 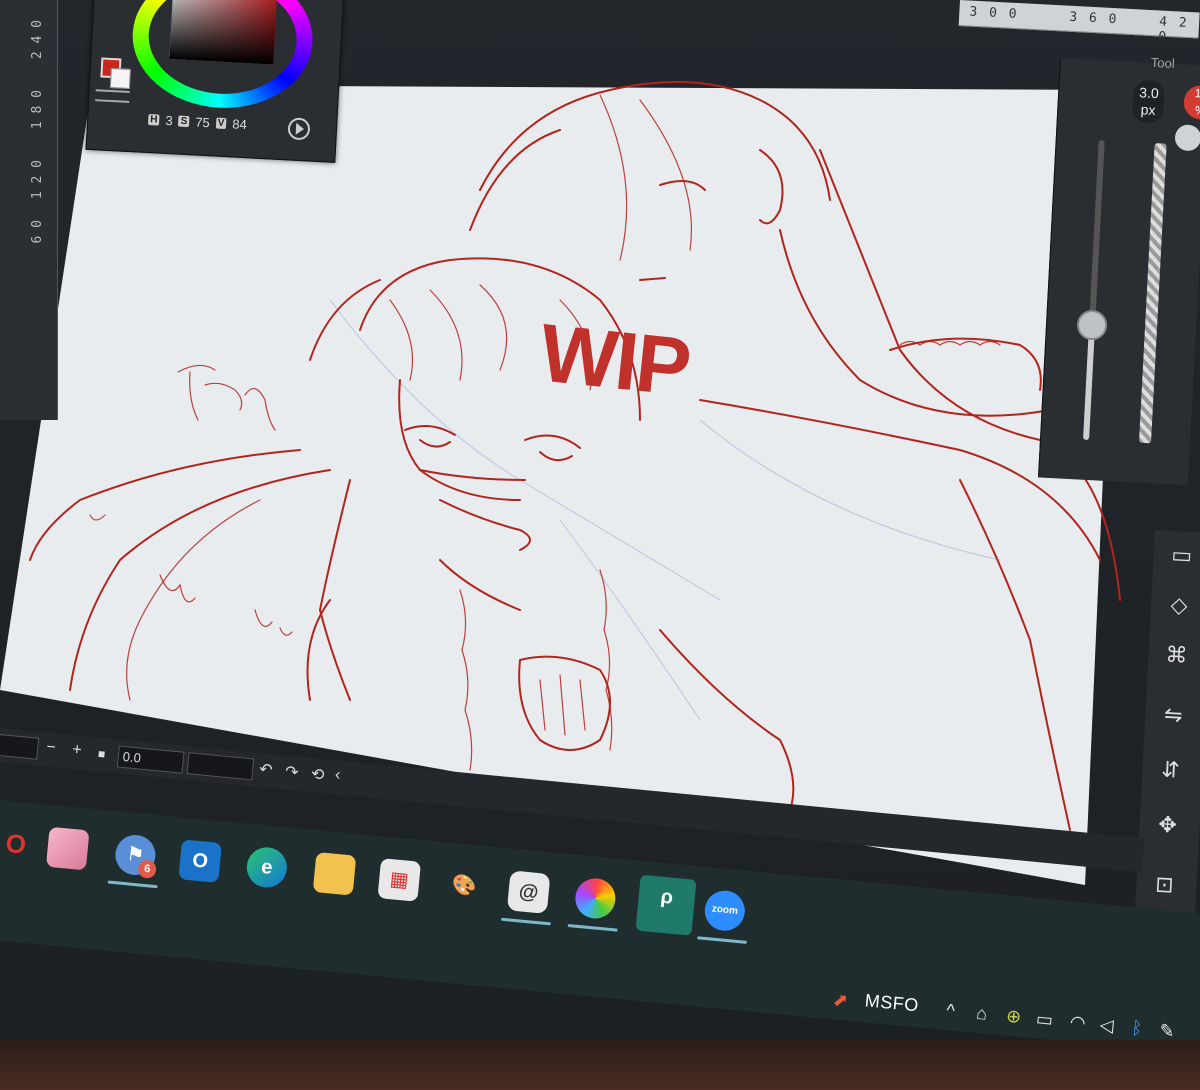 I want to click on transform-icon: ◇, so click(x=1178, y=605).